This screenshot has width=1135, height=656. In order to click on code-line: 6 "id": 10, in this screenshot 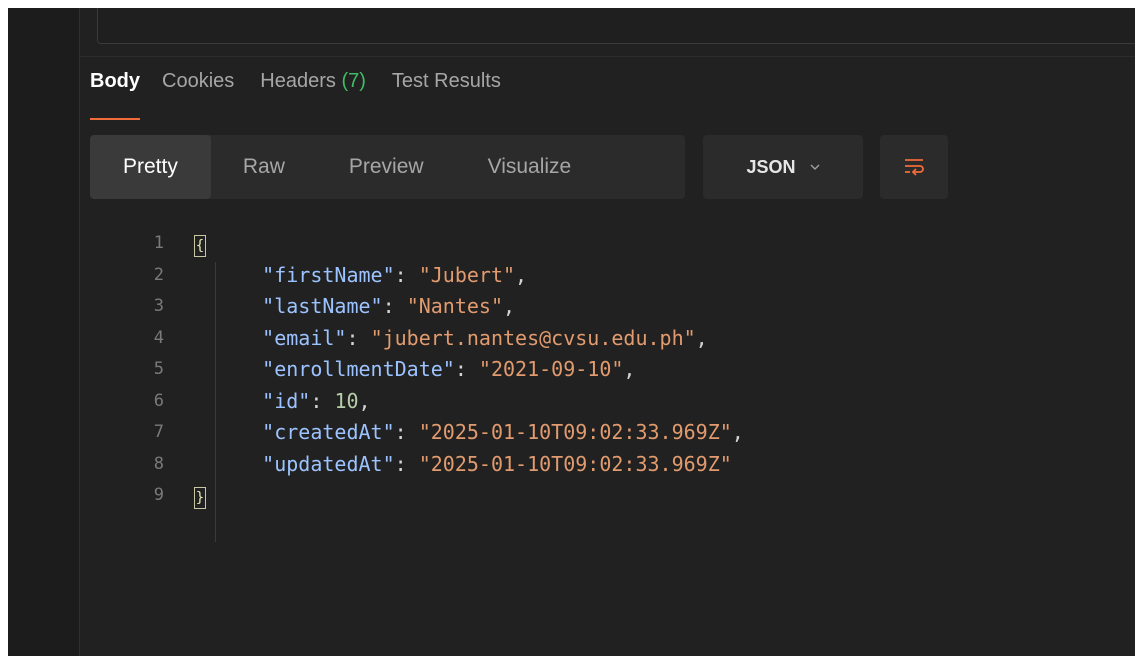, I will do `click(570, 402)`.